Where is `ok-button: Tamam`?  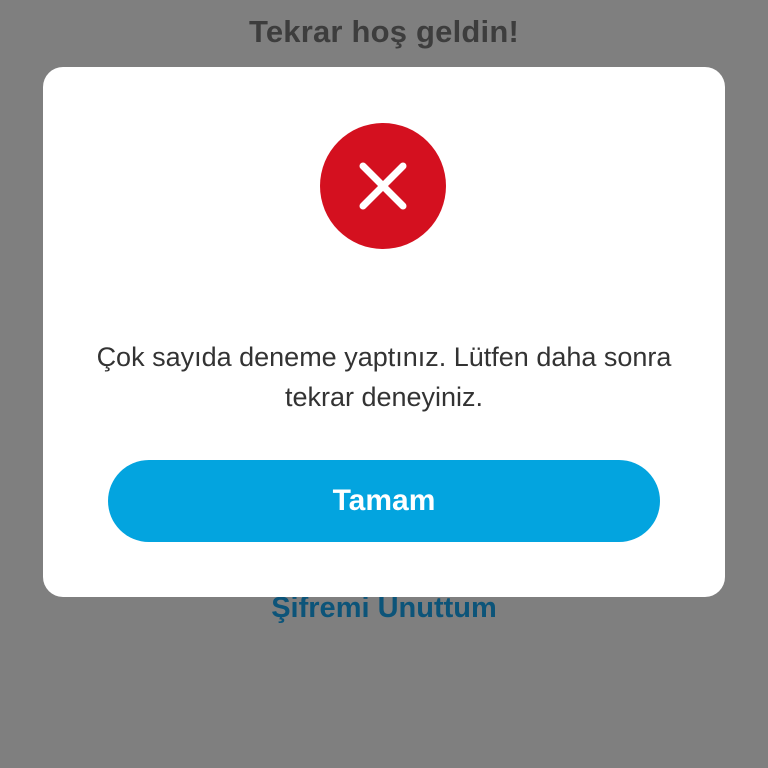
ok-button: Tamam is located at coordinates (384, 501).